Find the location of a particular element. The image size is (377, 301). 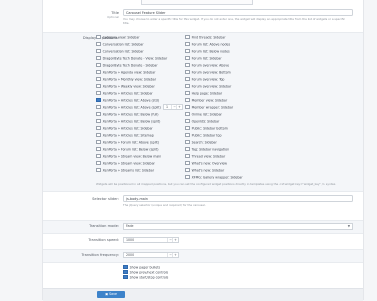

position-option: XenPorta » Articles list: Below (split) is located at coordinates (128, 121).